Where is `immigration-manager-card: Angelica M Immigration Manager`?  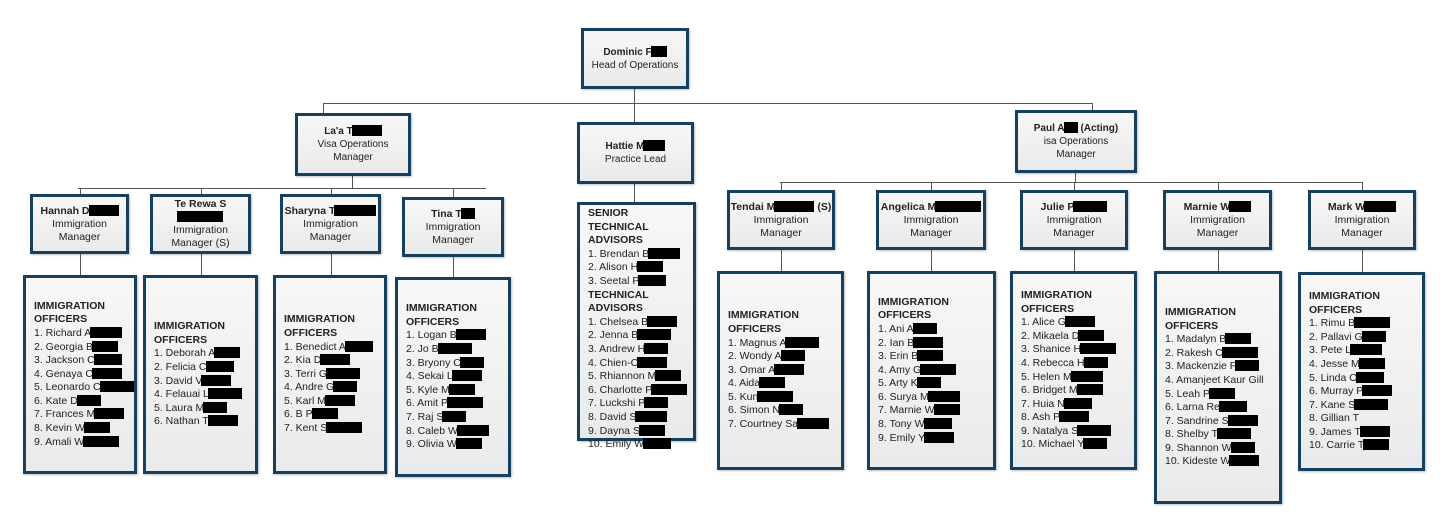 immigration-manager-card: Angelica M Immigration Manager is located at coordinates (931, 220).